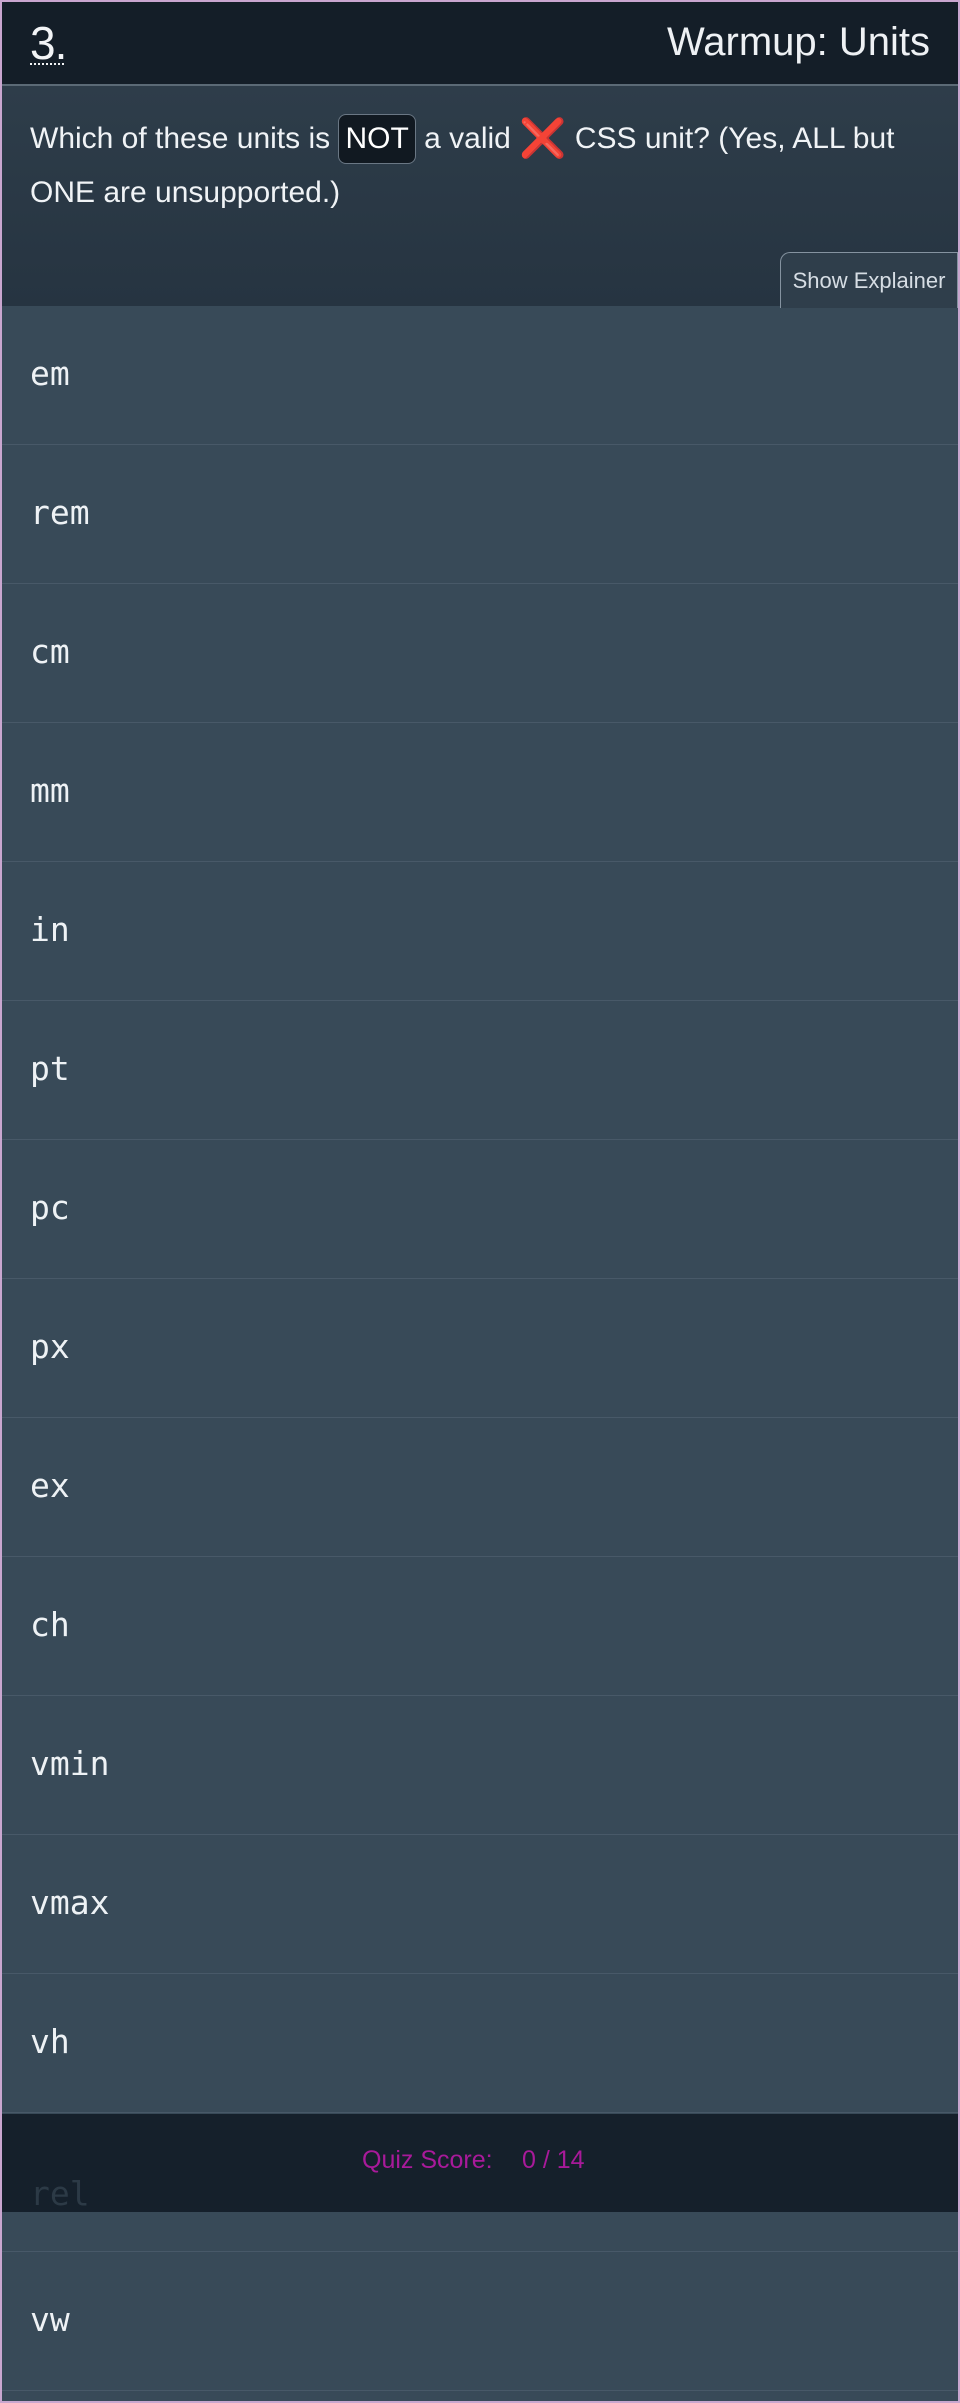 This screenshot has width=960, height=2403. I want to click on answer-option: em, so click(480, 375).